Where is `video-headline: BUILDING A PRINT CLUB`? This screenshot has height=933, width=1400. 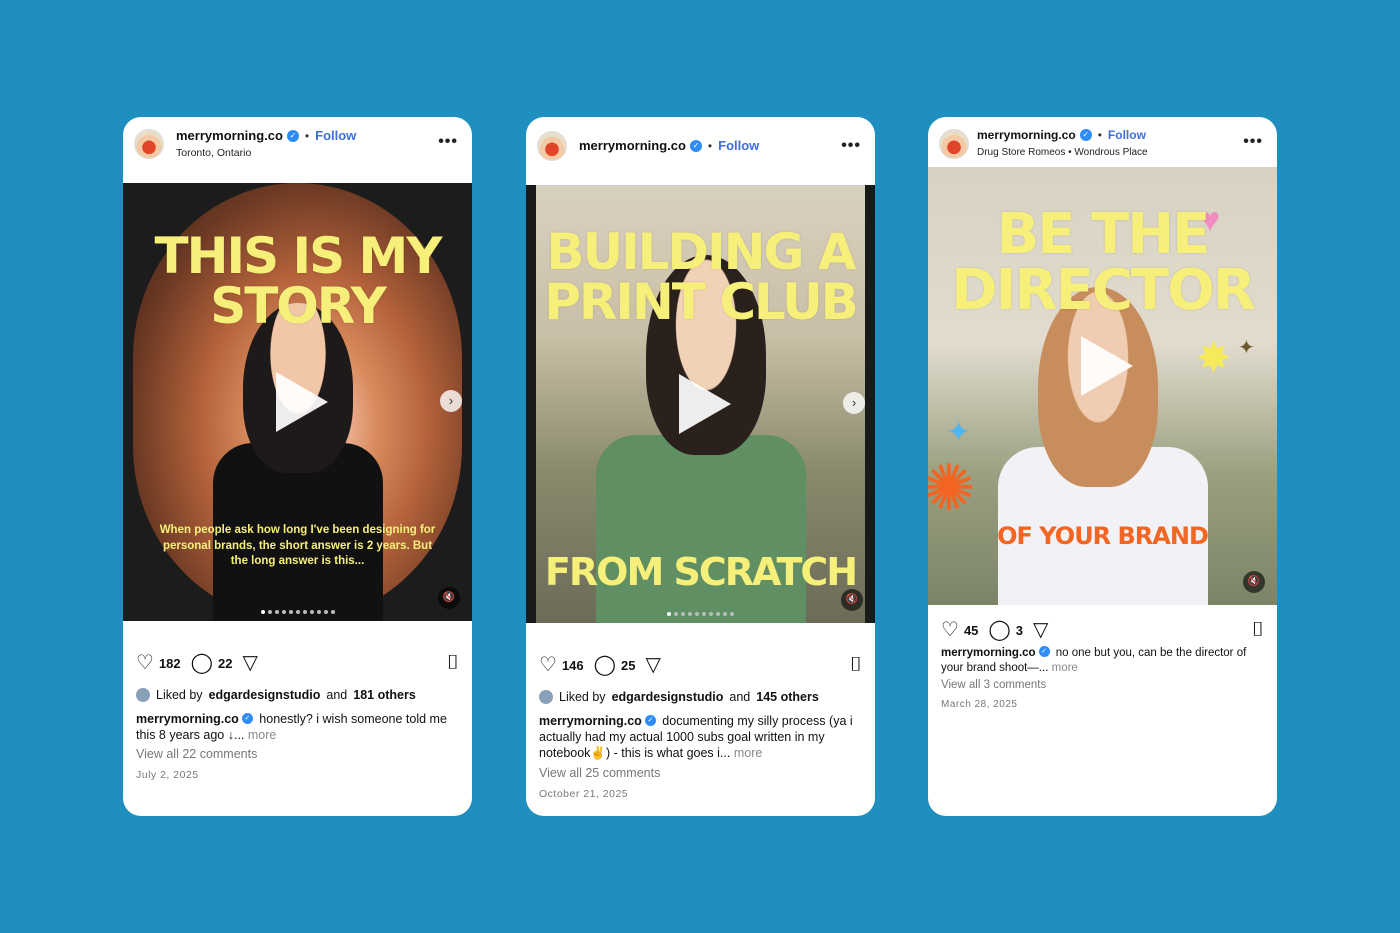
video-headline: BUILDING A PRINT CLUB is located at coordinates (701, 277).